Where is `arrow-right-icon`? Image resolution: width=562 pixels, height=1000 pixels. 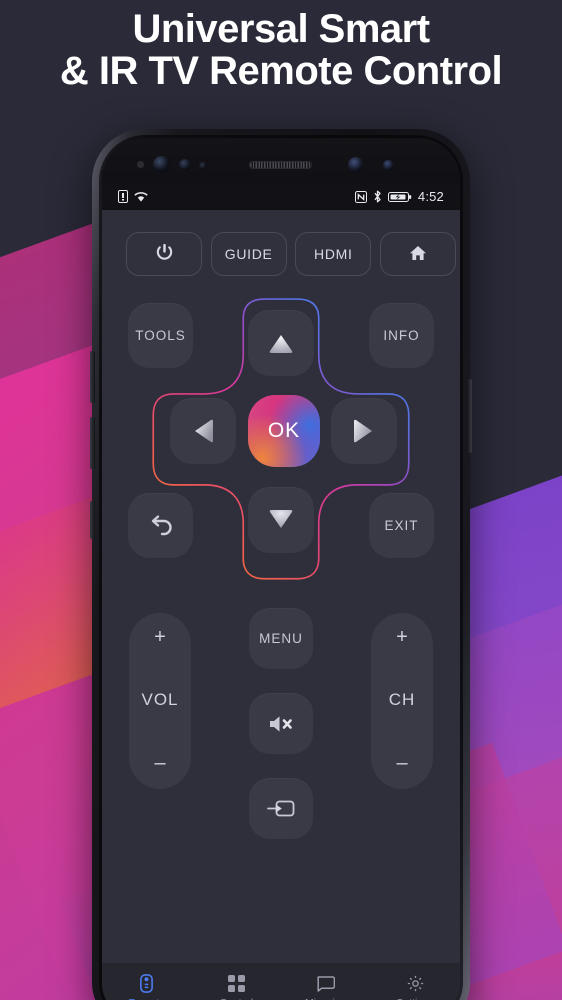
arrow-right-icon is located at coordinates (363, 431).